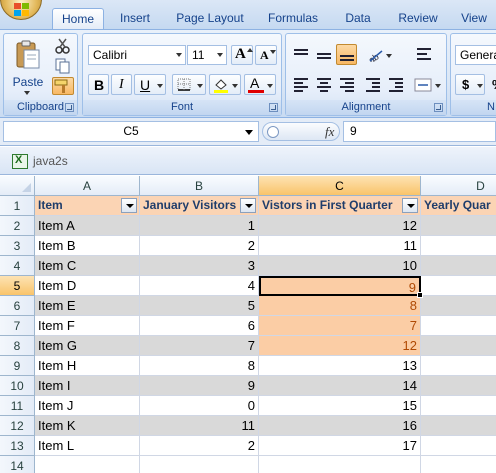 The width and height of the screenshot is (496, 473). I want to click on cell-c13: 17, so click(340, 446).